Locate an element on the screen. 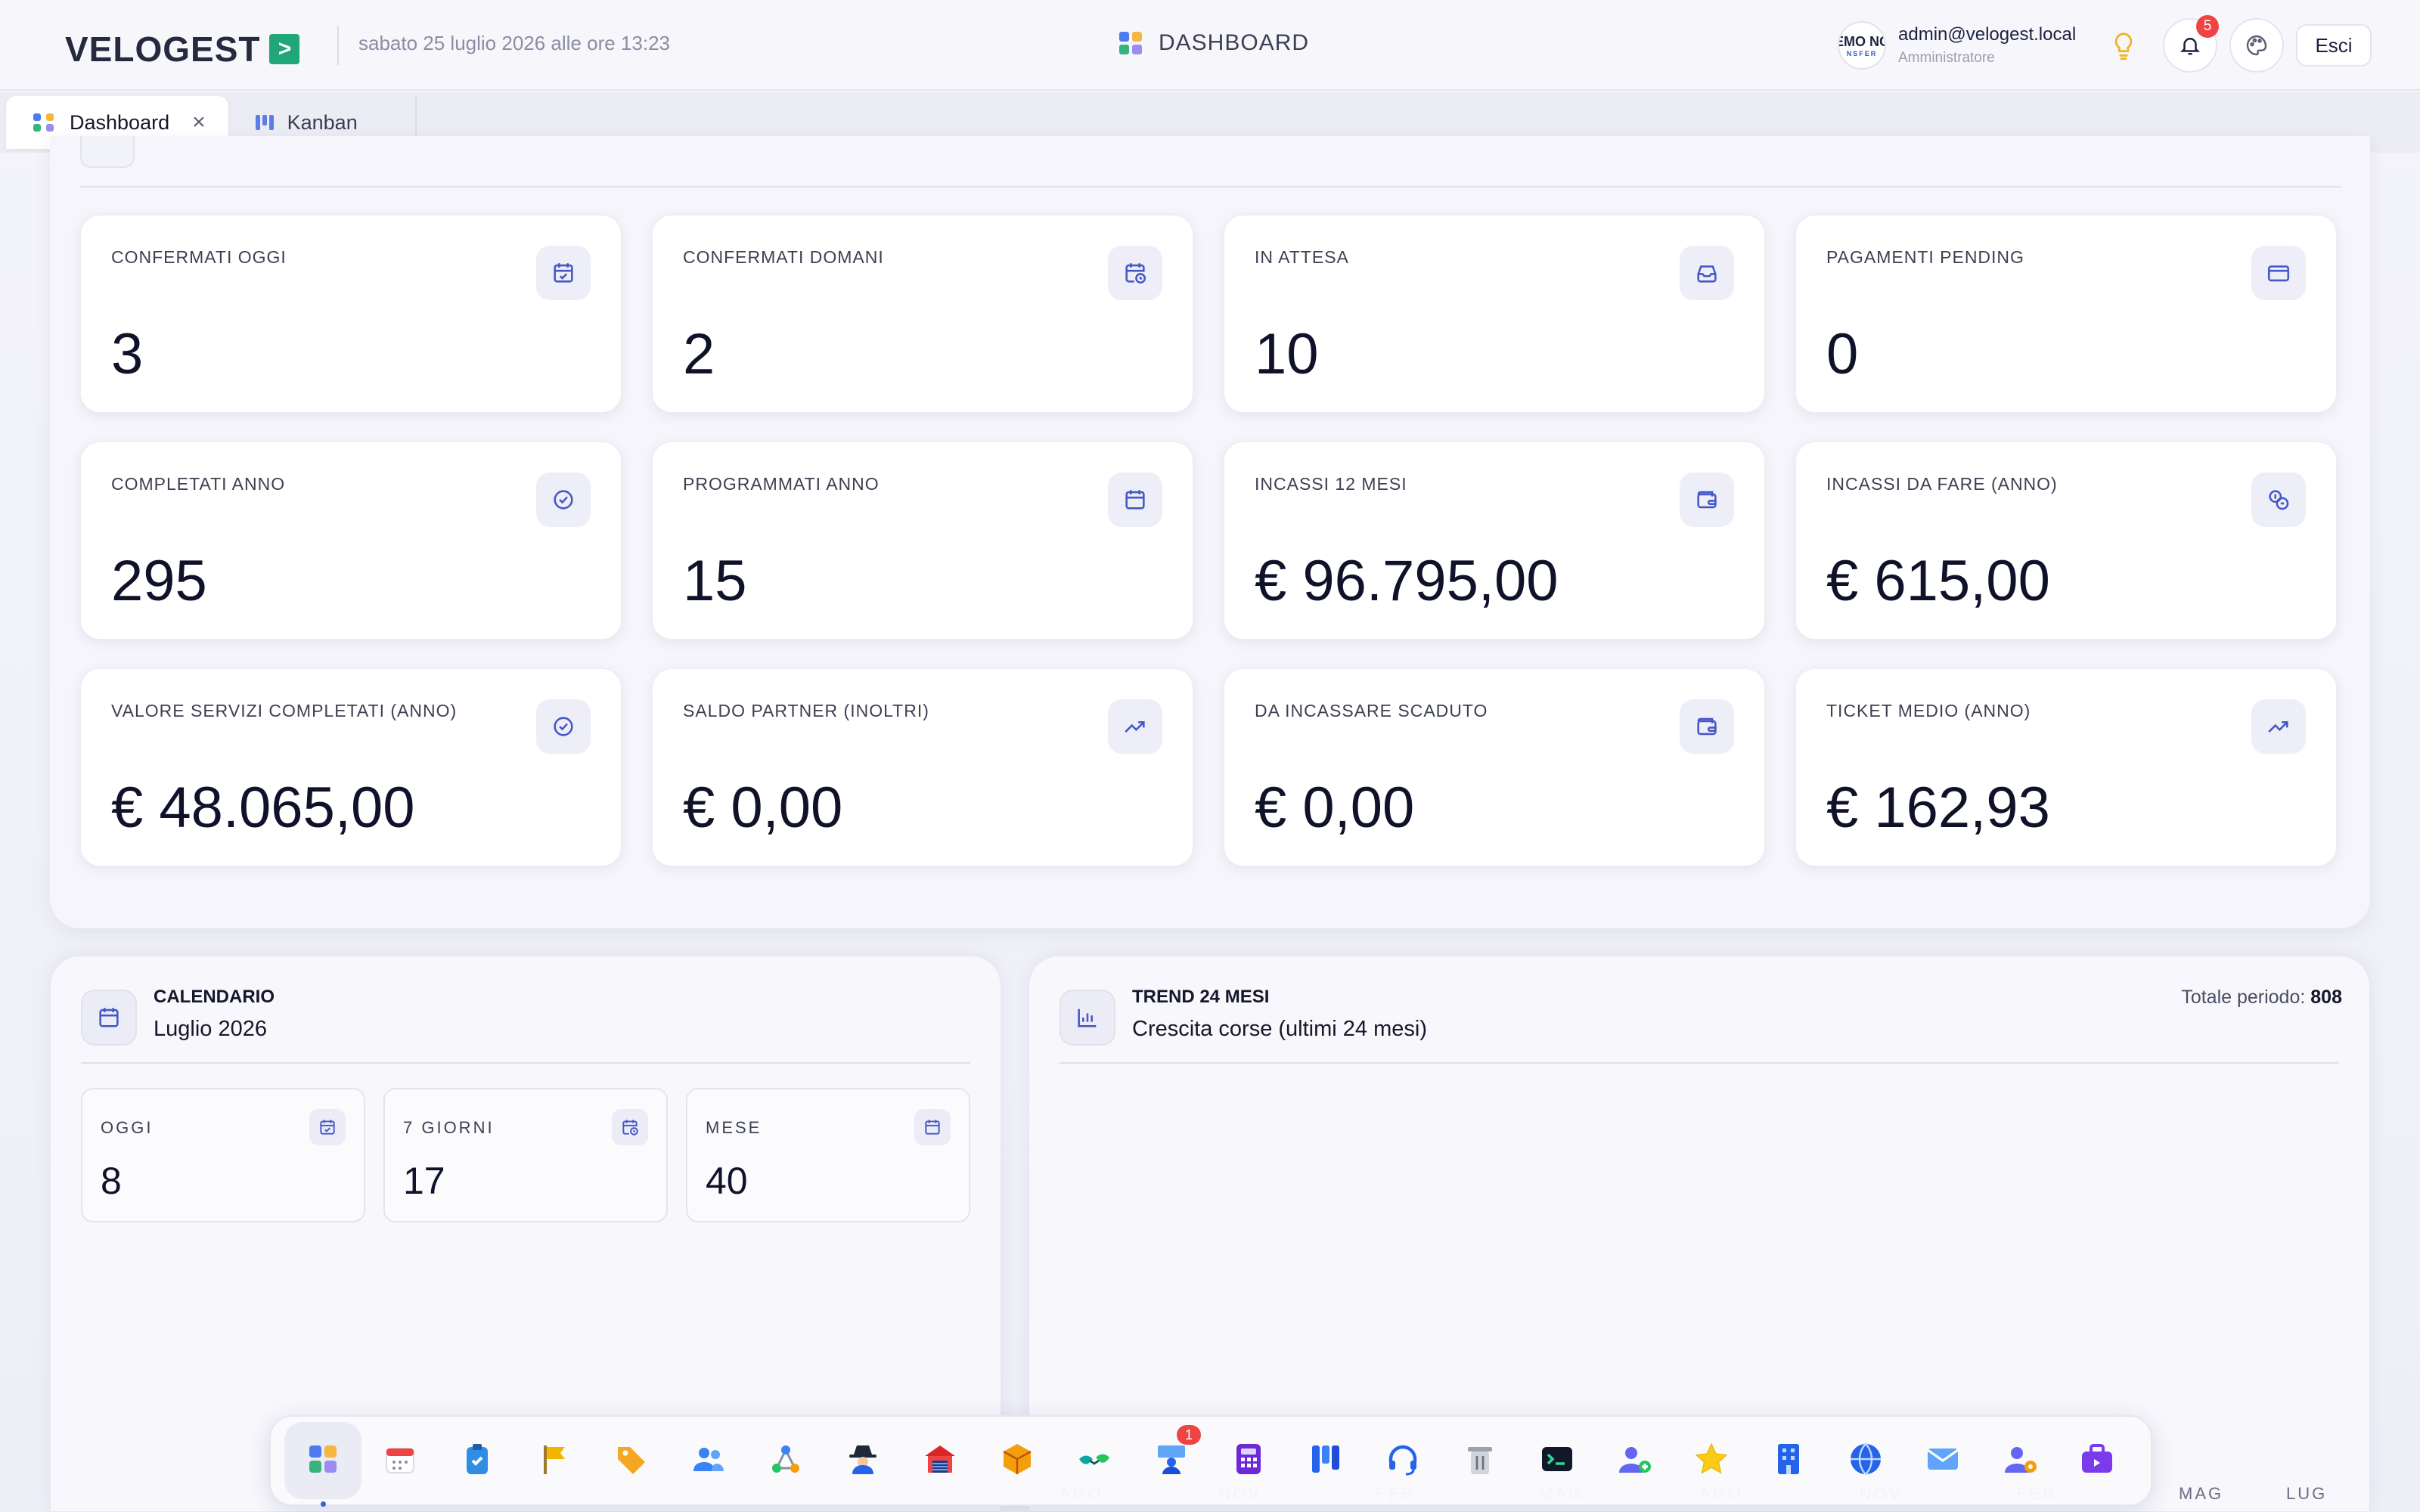 The image size is (2420, 1512). calendar-card-7-giorni: 7 GIORNI 17 is located at coordinates (525, 1155).